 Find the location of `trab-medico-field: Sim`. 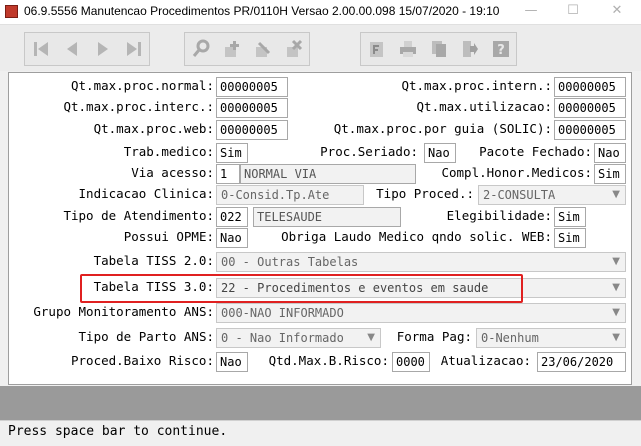

trab-medico-field: Sim is located at coordinates (232, 153).